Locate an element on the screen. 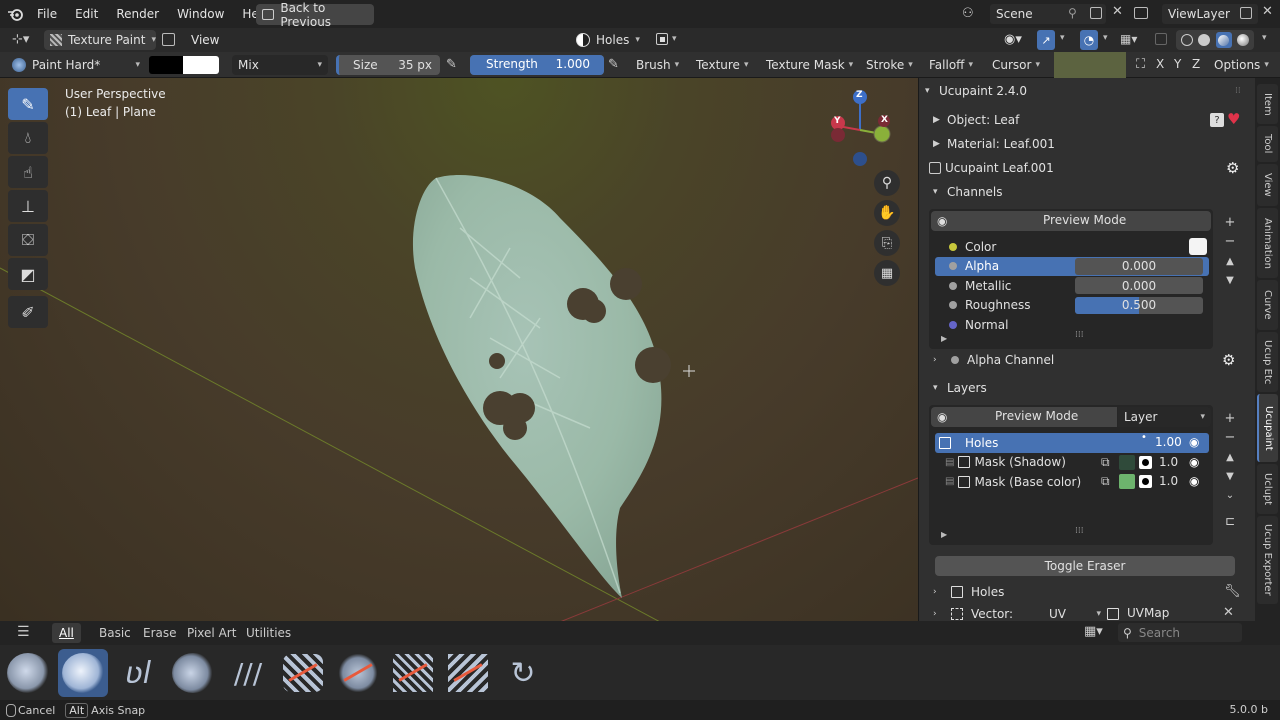  navigation-gizmo: Z Y X is located at coordinates (860, 130).